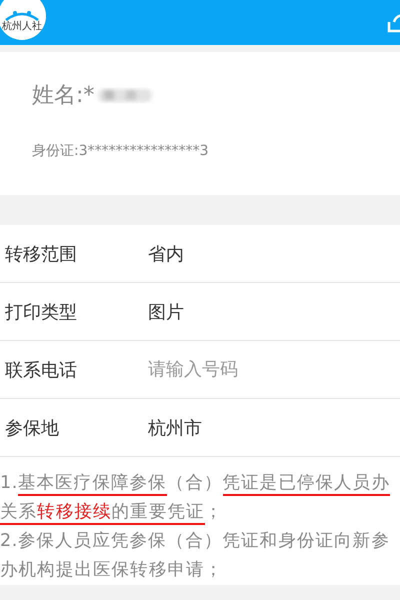  Describe the element at coordinates (200, 512) in the screenshot. I see `note-line: 关系转移接续的重要凭证；` at that location.